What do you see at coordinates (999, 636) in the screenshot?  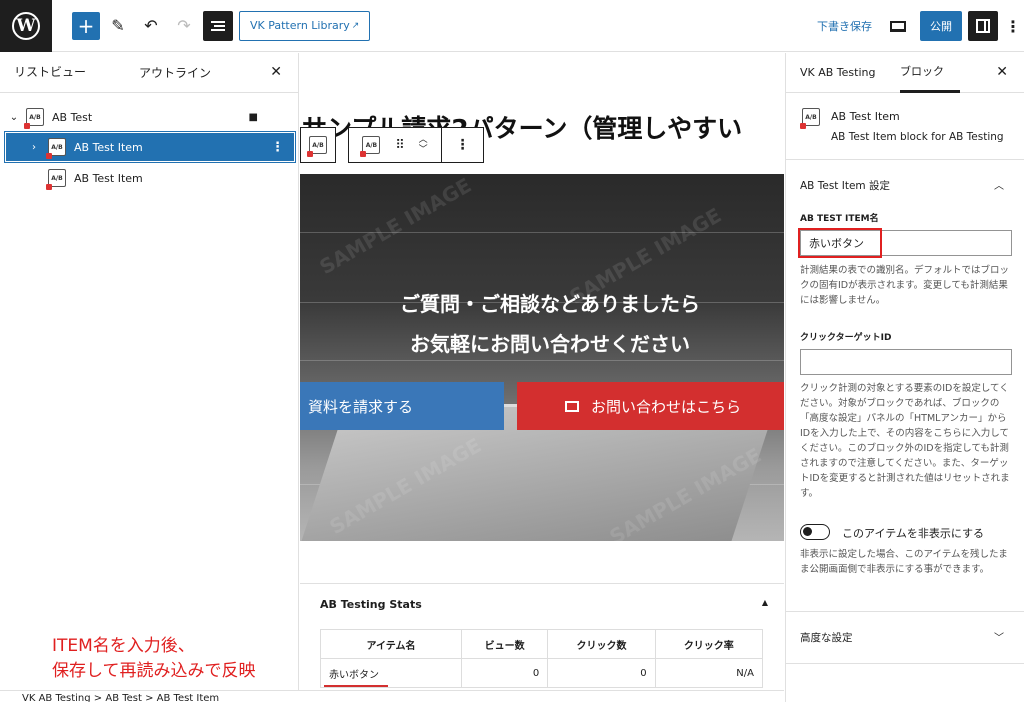 I see `chevron-down-icon: ﹀` at bounding box center [999, 636].